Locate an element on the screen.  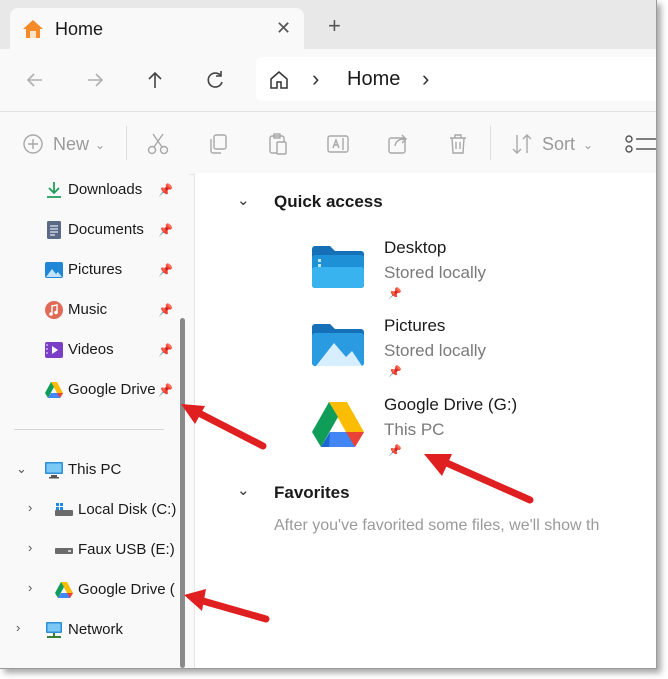
item-name: Pictures is located at coordinates (415, 325).